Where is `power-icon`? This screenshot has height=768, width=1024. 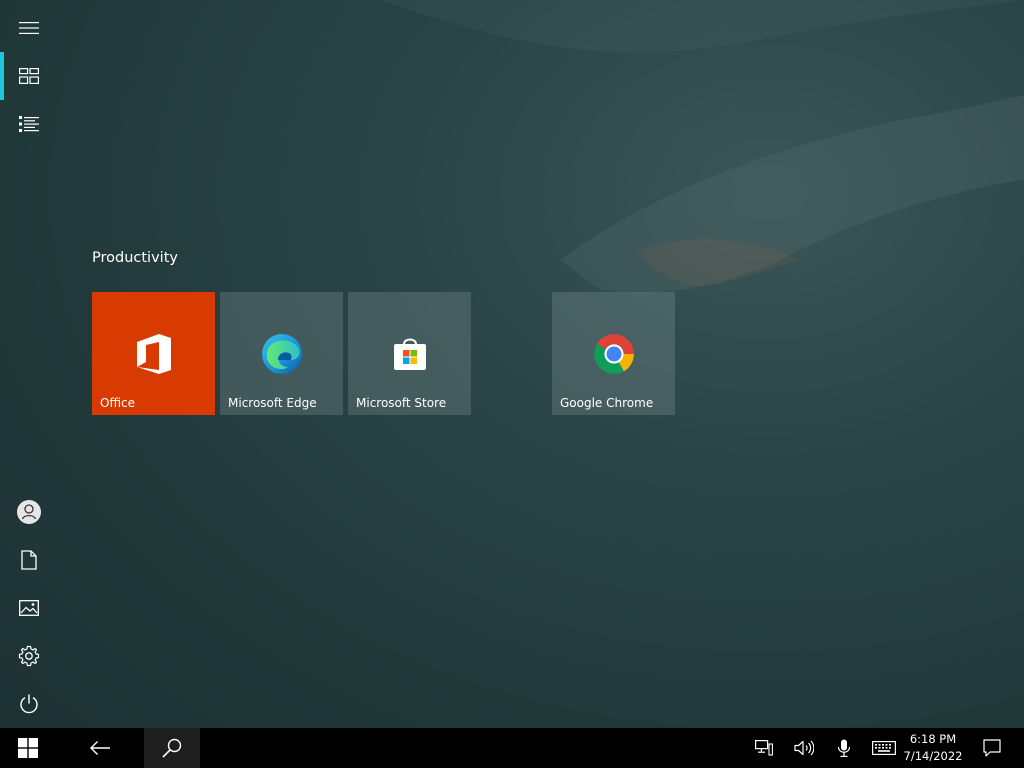 power-icon is located at coordinates (29, 704).